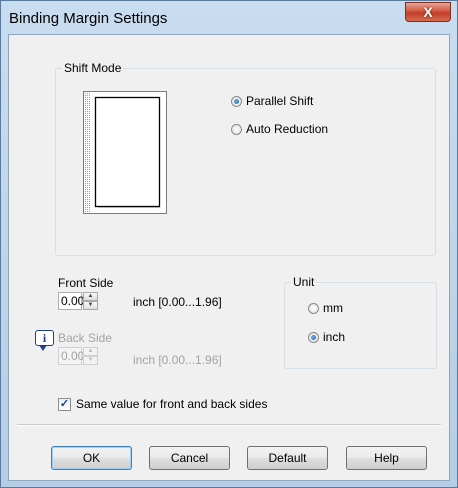 This screenshot has height=488, width=458. Describe the element at coordinates (125, 152) in the screenshot. I see `page-preview-image` at that location.